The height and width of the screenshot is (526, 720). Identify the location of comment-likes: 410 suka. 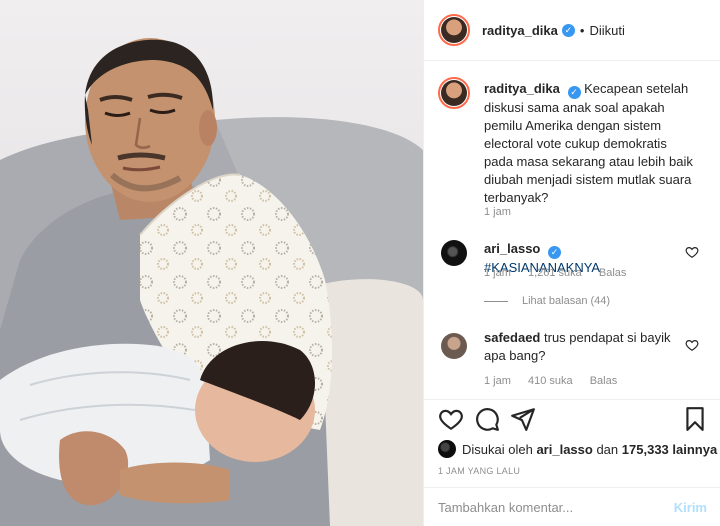
(550, 381).